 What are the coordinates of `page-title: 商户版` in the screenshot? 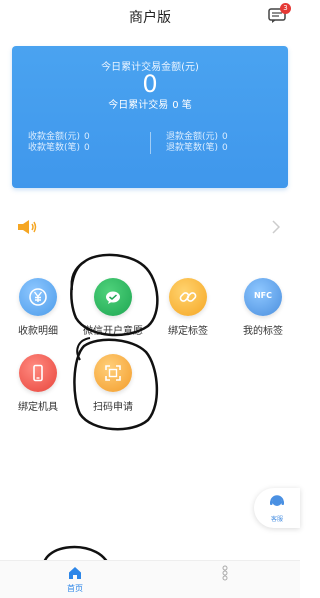 It's located at (150, 18).